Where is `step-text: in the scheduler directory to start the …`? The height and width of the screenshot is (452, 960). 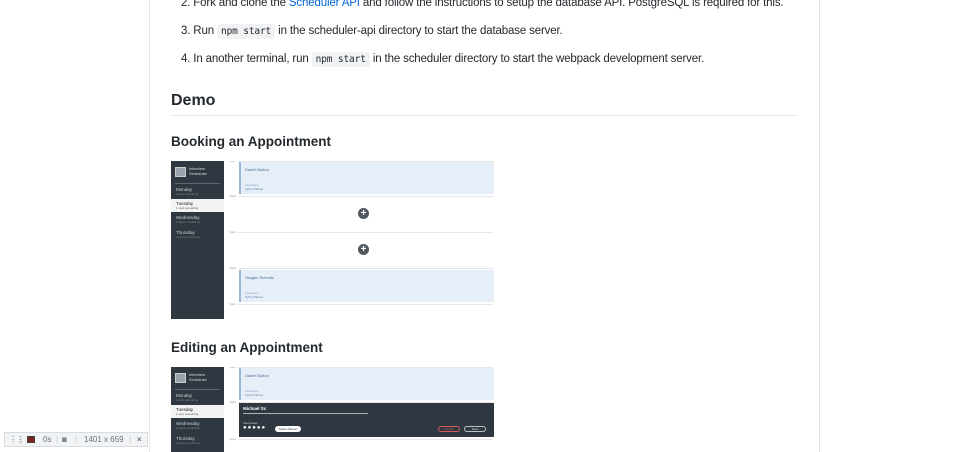 step-text: in the scheduler directory to start the … is located at coordinates (537, 59).